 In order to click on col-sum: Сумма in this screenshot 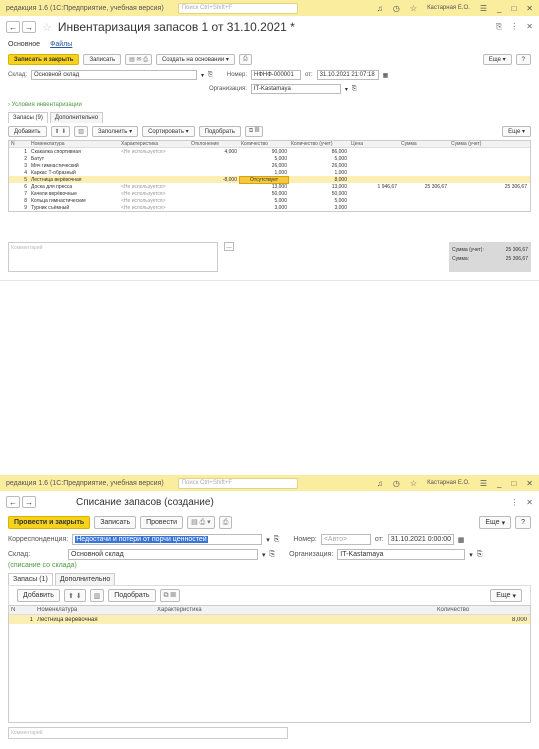, I will do `click(424, 144)`.